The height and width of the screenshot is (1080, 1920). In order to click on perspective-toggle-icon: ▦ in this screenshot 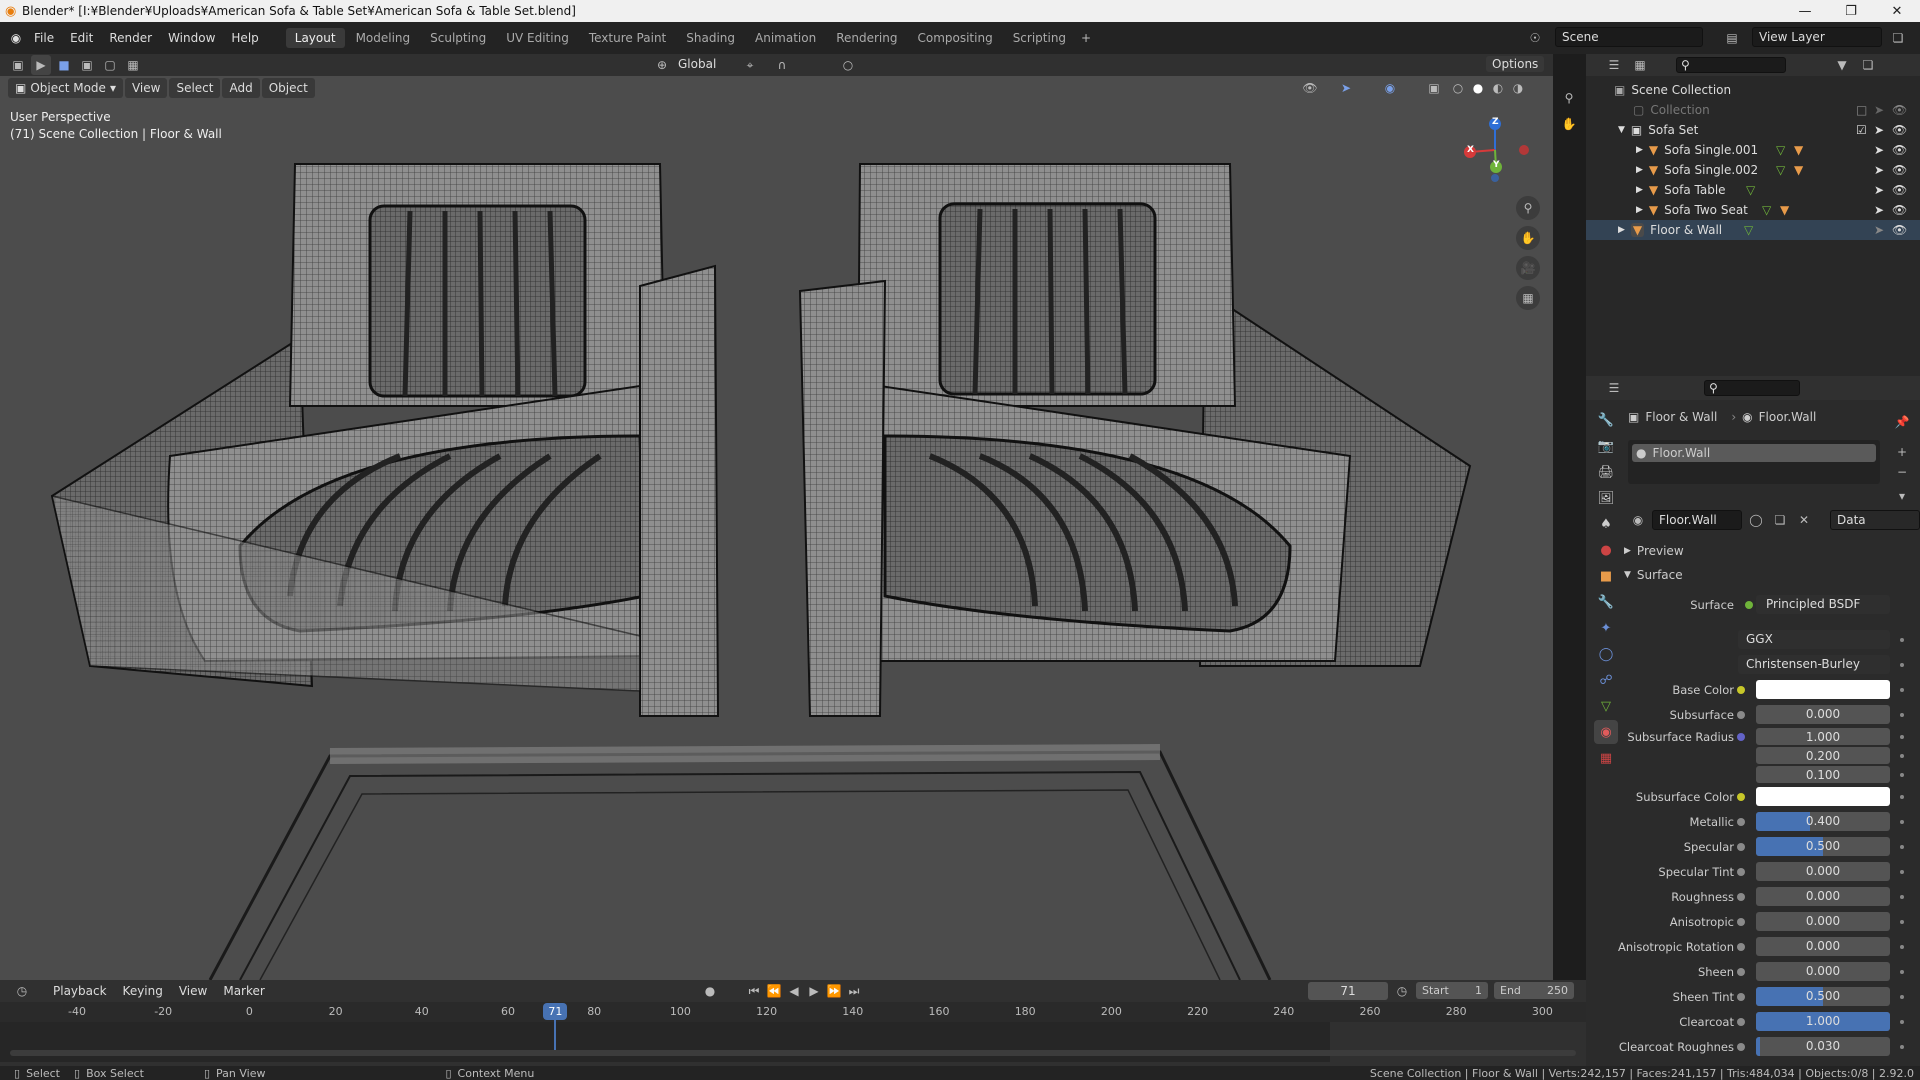, I will do `click(1528, 298)`.